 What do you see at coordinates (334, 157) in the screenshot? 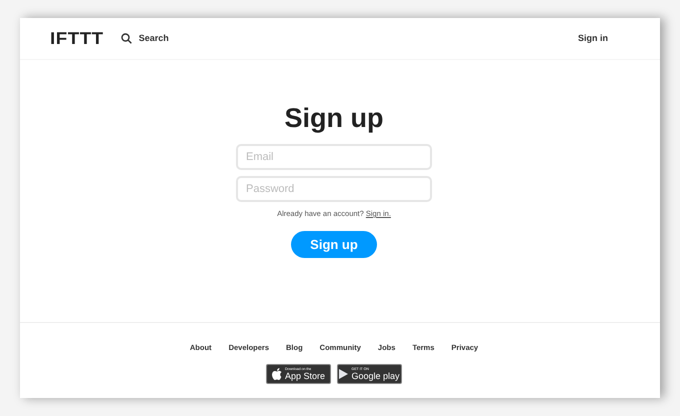
I see `input-field: Email` at bounding box center [334, 157].